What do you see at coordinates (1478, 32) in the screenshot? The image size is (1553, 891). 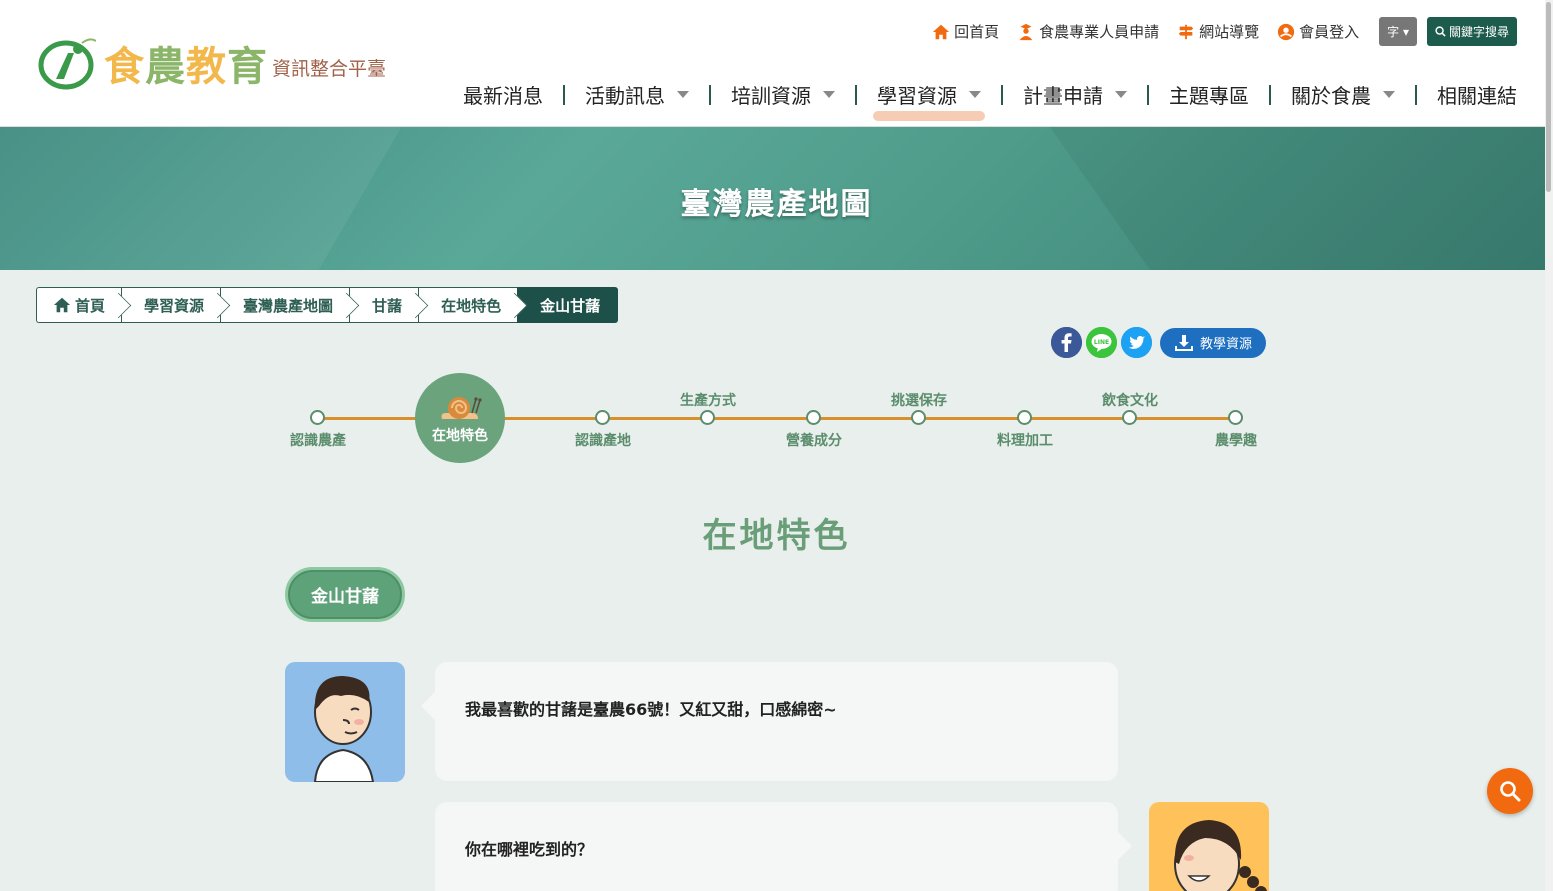 I see `keyword-search-label: 關鍵字搜尋` at bounding box center [1478, 32].